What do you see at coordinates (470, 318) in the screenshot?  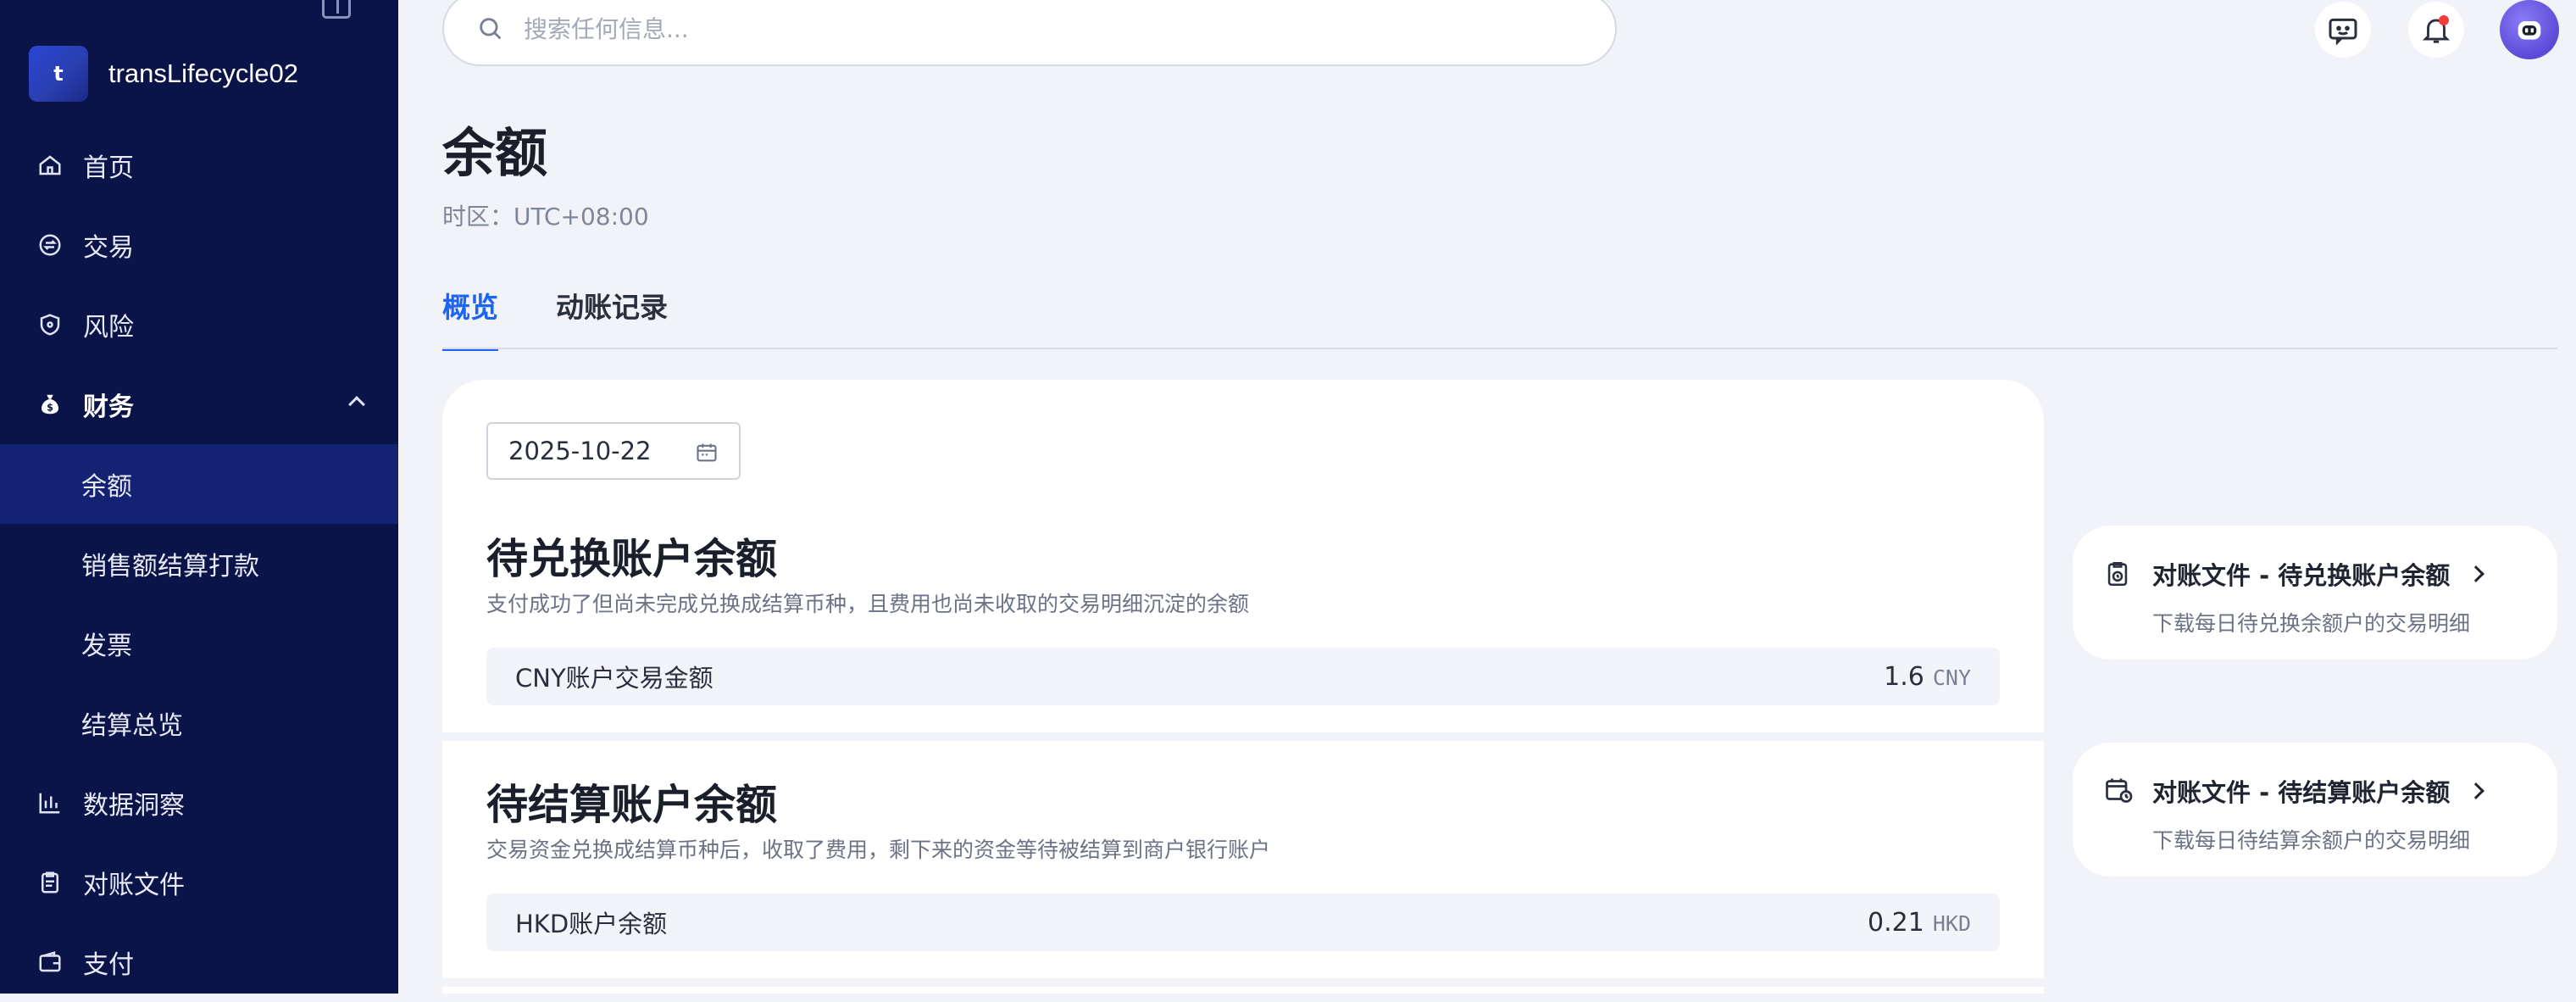 I see `tab-overview: 概览` at bounding box center [470, 318].